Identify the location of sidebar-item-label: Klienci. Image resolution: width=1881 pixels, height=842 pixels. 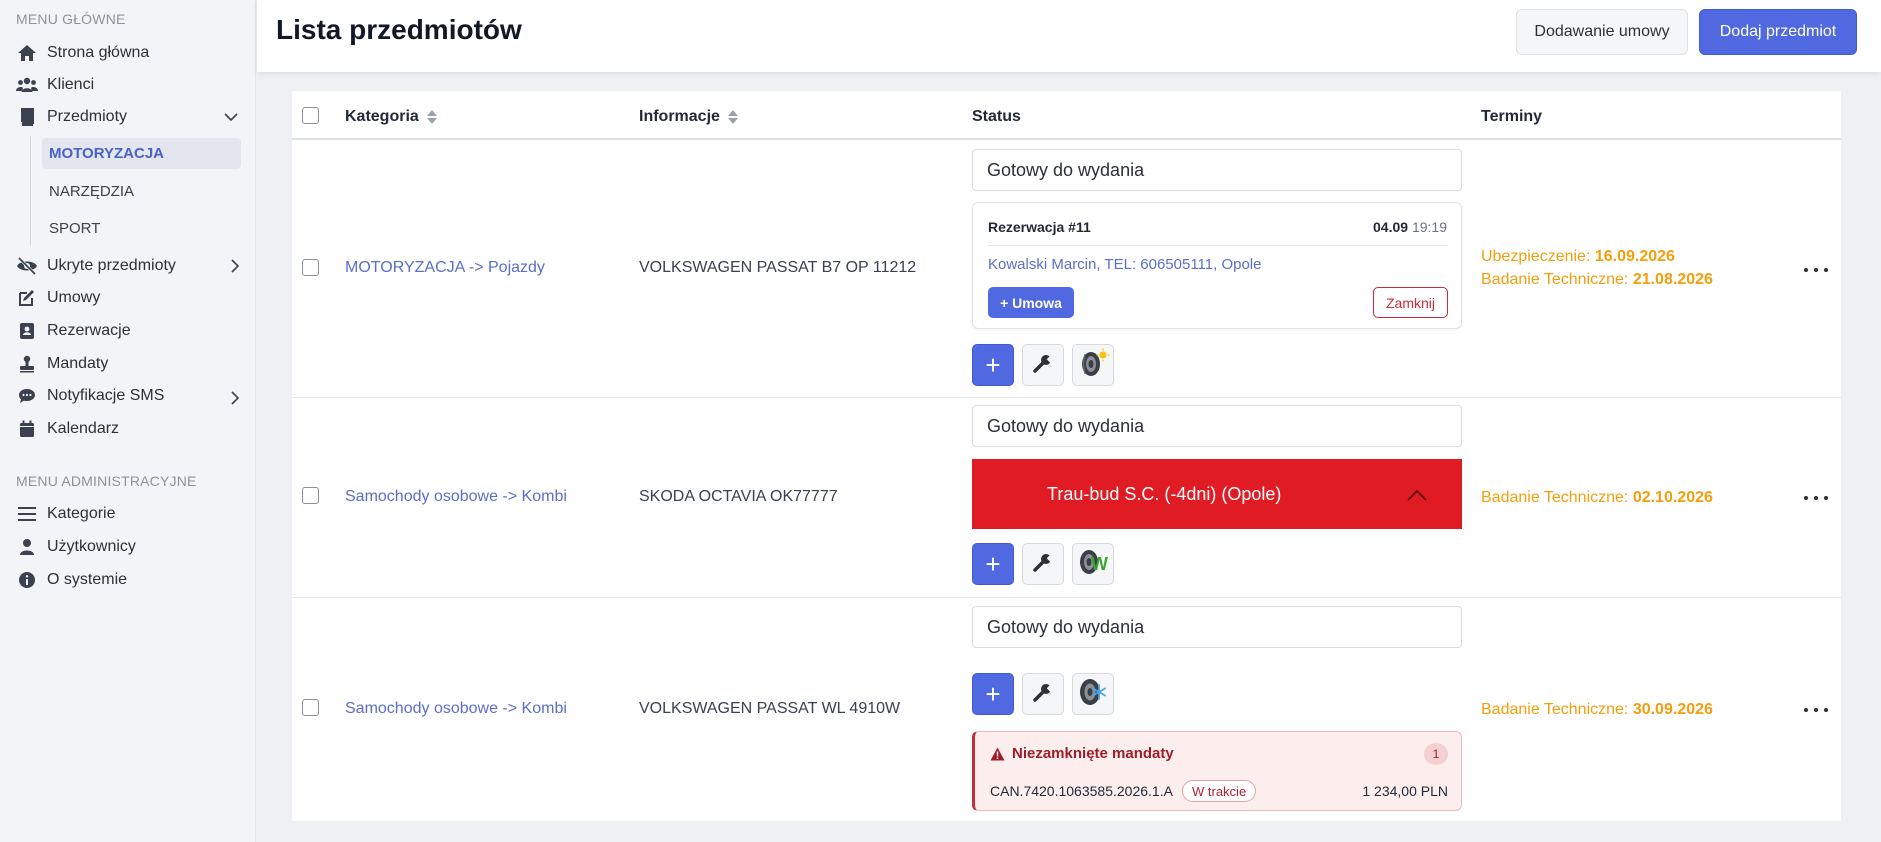
(71, 84).